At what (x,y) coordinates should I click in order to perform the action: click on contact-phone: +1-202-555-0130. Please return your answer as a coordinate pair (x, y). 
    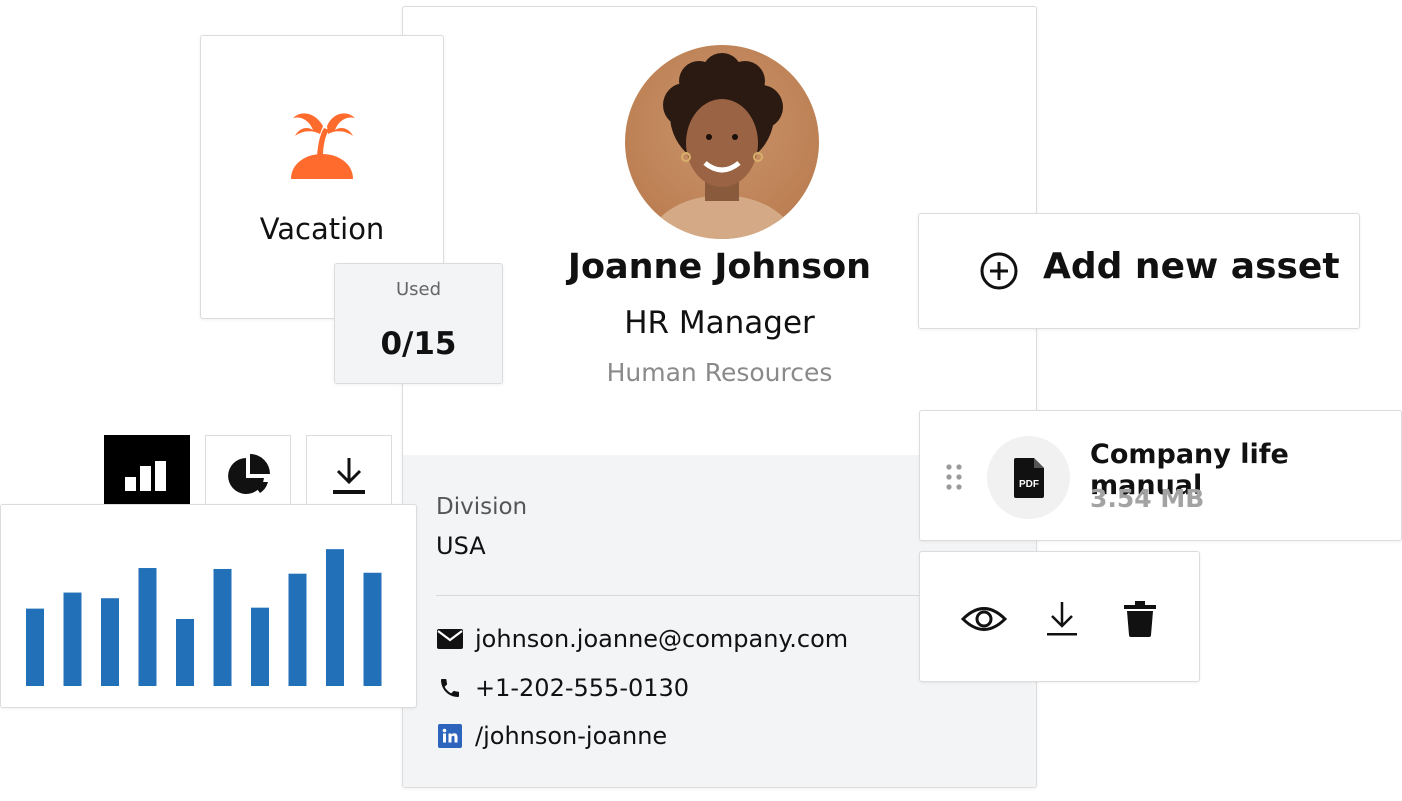
    Looking at the image, I should click on (562, 688).